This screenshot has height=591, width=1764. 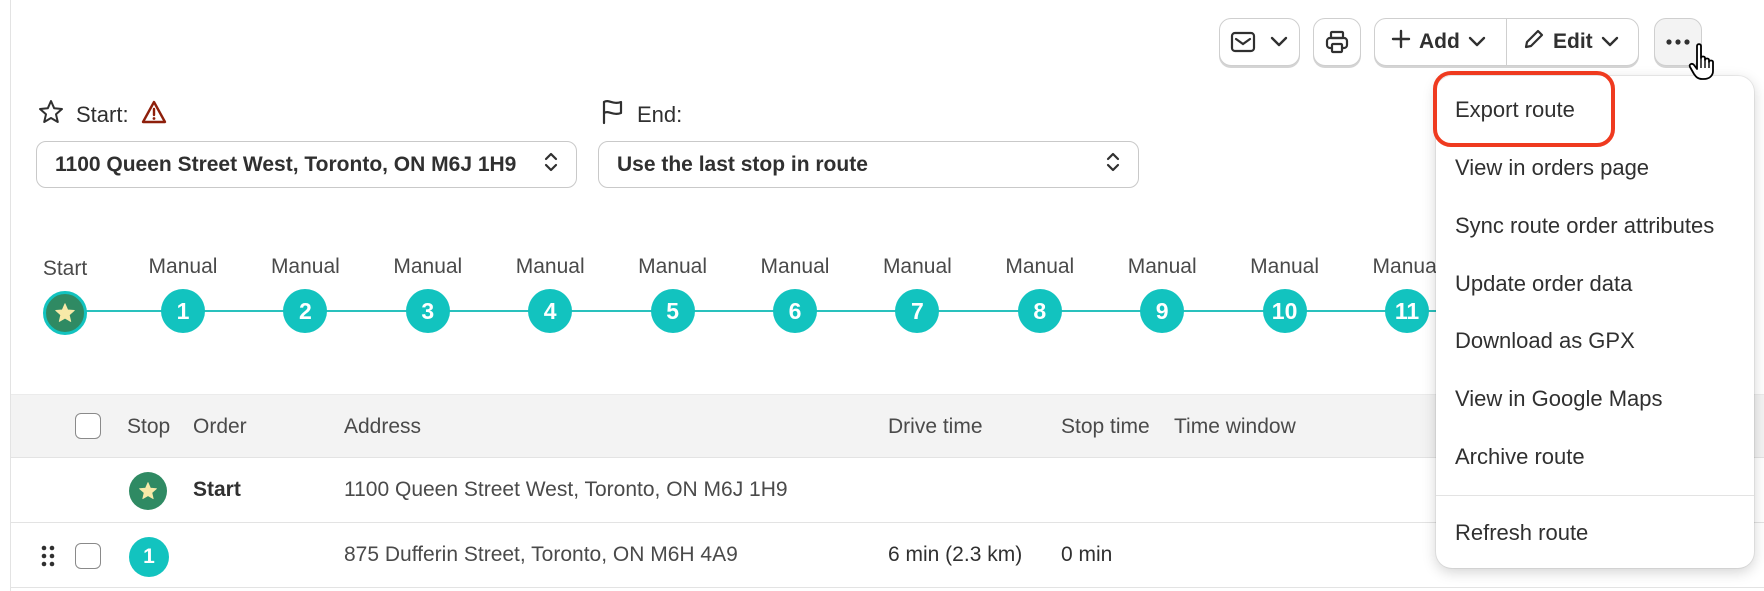 I want to click on print-button, so click(x=1337, y=42).